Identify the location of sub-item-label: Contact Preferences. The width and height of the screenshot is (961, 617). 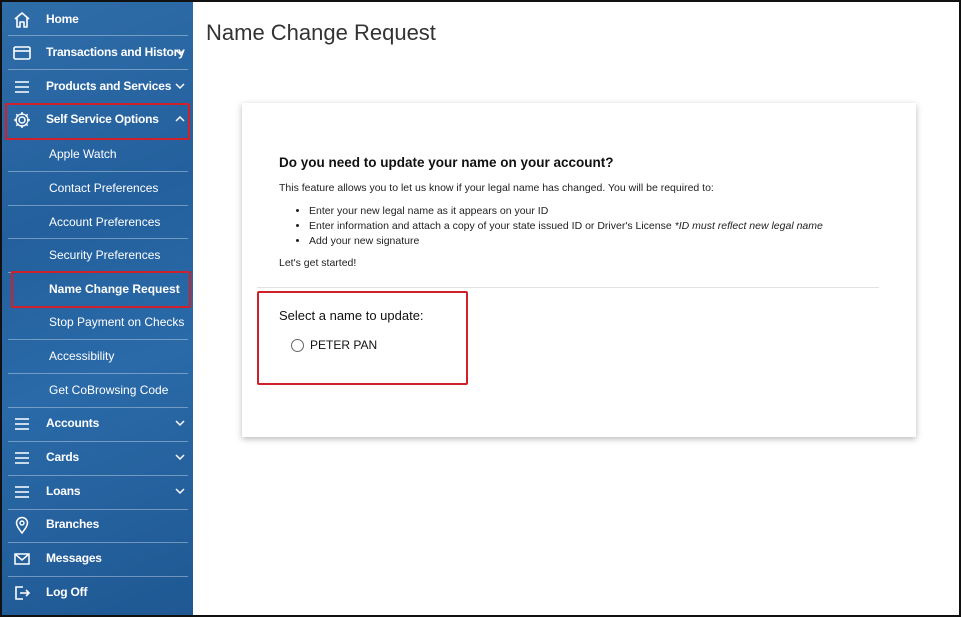
(104, 188).